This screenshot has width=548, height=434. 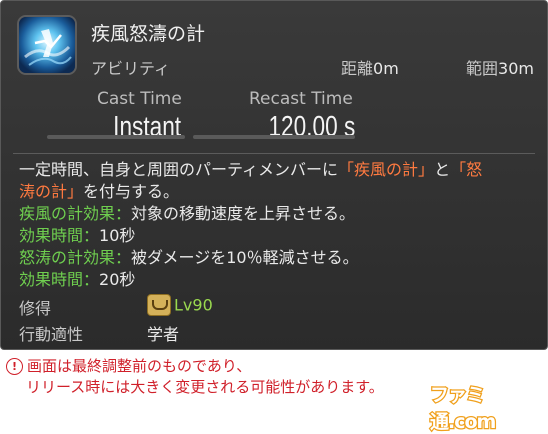 What do you see at coordinates (466, 169) in the screenshot?
I see `status-highlight: 「怒` at bounding box center [466, 169].